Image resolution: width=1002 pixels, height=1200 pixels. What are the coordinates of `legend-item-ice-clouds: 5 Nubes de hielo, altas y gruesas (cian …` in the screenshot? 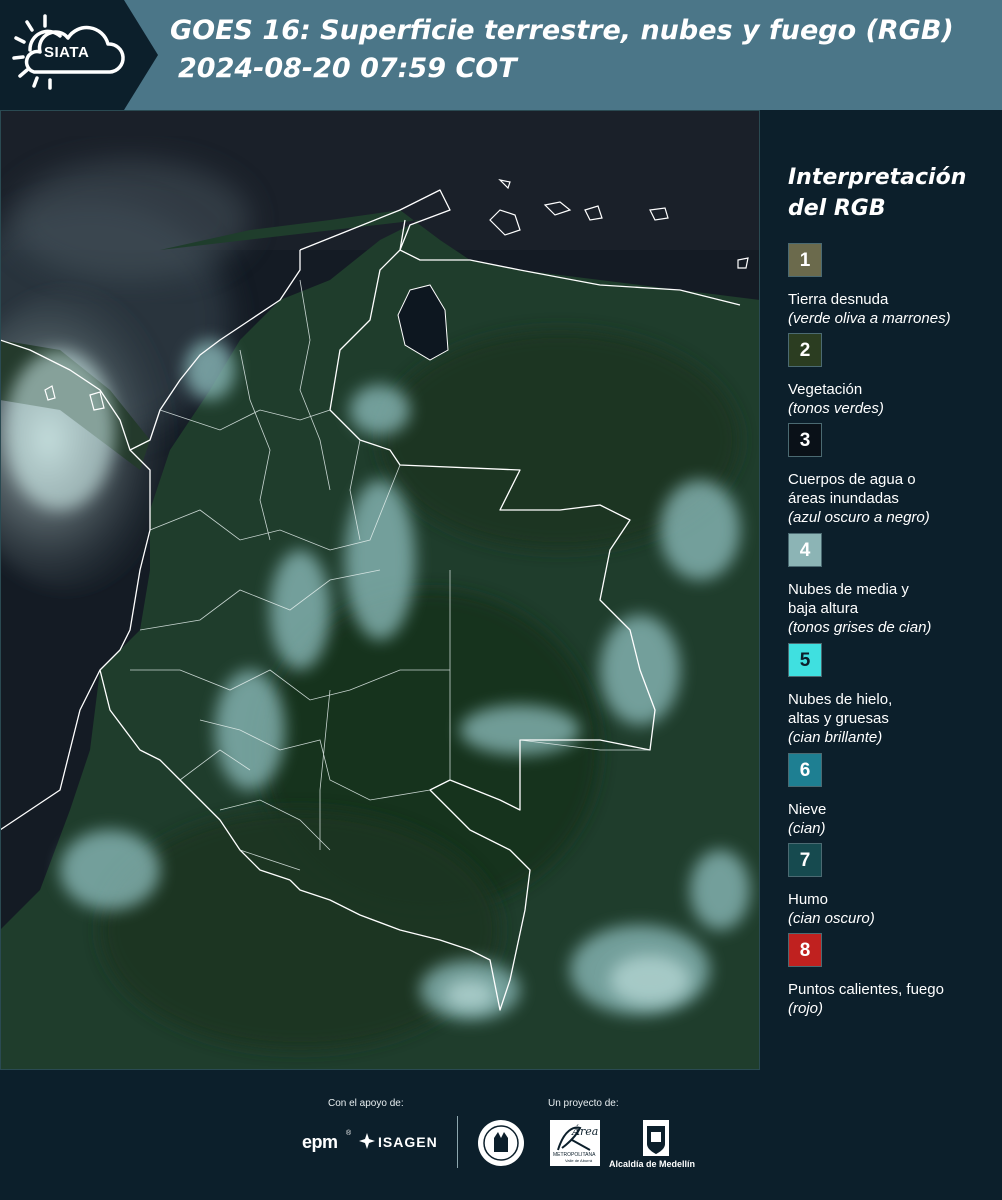 It's located at (893, 695).